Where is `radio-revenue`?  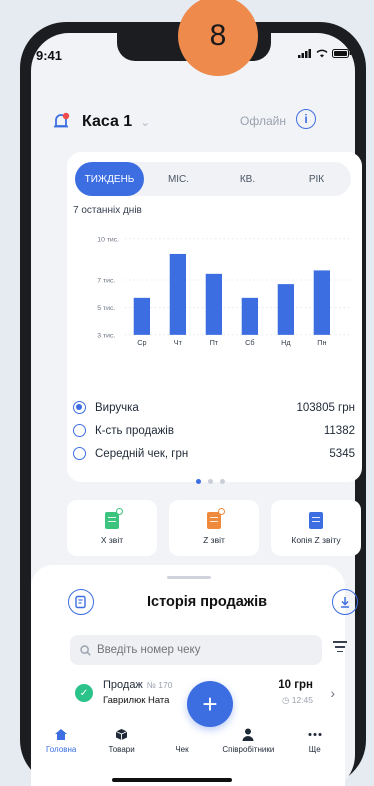 radio-revenue is located at coordinates (79, 407).